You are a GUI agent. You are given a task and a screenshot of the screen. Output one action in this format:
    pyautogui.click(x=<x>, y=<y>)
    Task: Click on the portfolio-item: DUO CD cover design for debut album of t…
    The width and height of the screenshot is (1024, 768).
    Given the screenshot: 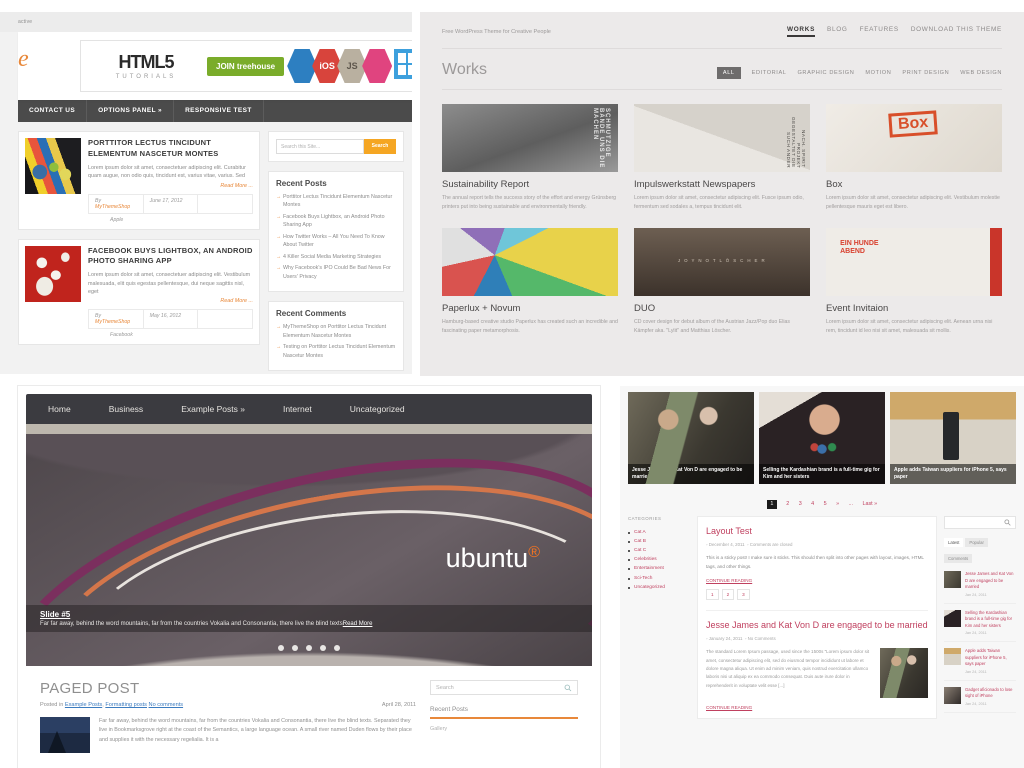 What is the action you would take?
    pyautogui.click(x=722, y=281)
    